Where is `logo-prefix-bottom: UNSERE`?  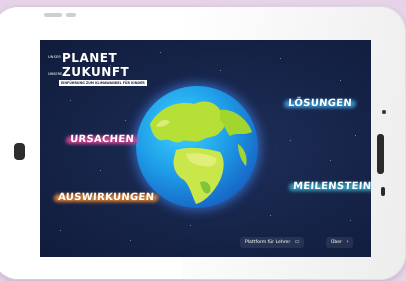 logo-prefix-bottom: UNSERE is located at coordinates (55, 74).